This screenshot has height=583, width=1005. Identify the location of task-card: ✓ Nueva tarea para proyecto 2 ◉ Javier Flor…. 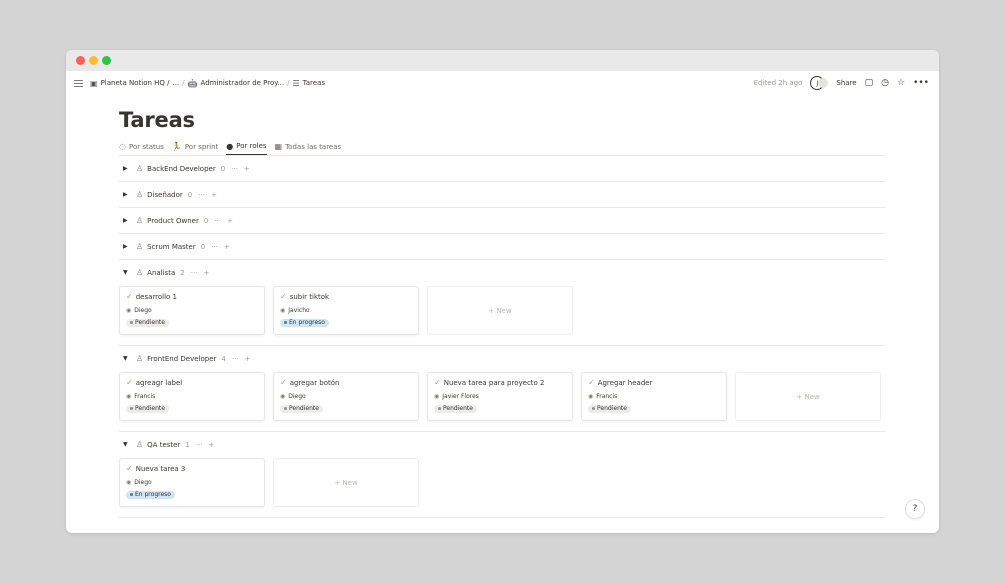
(500, 396).